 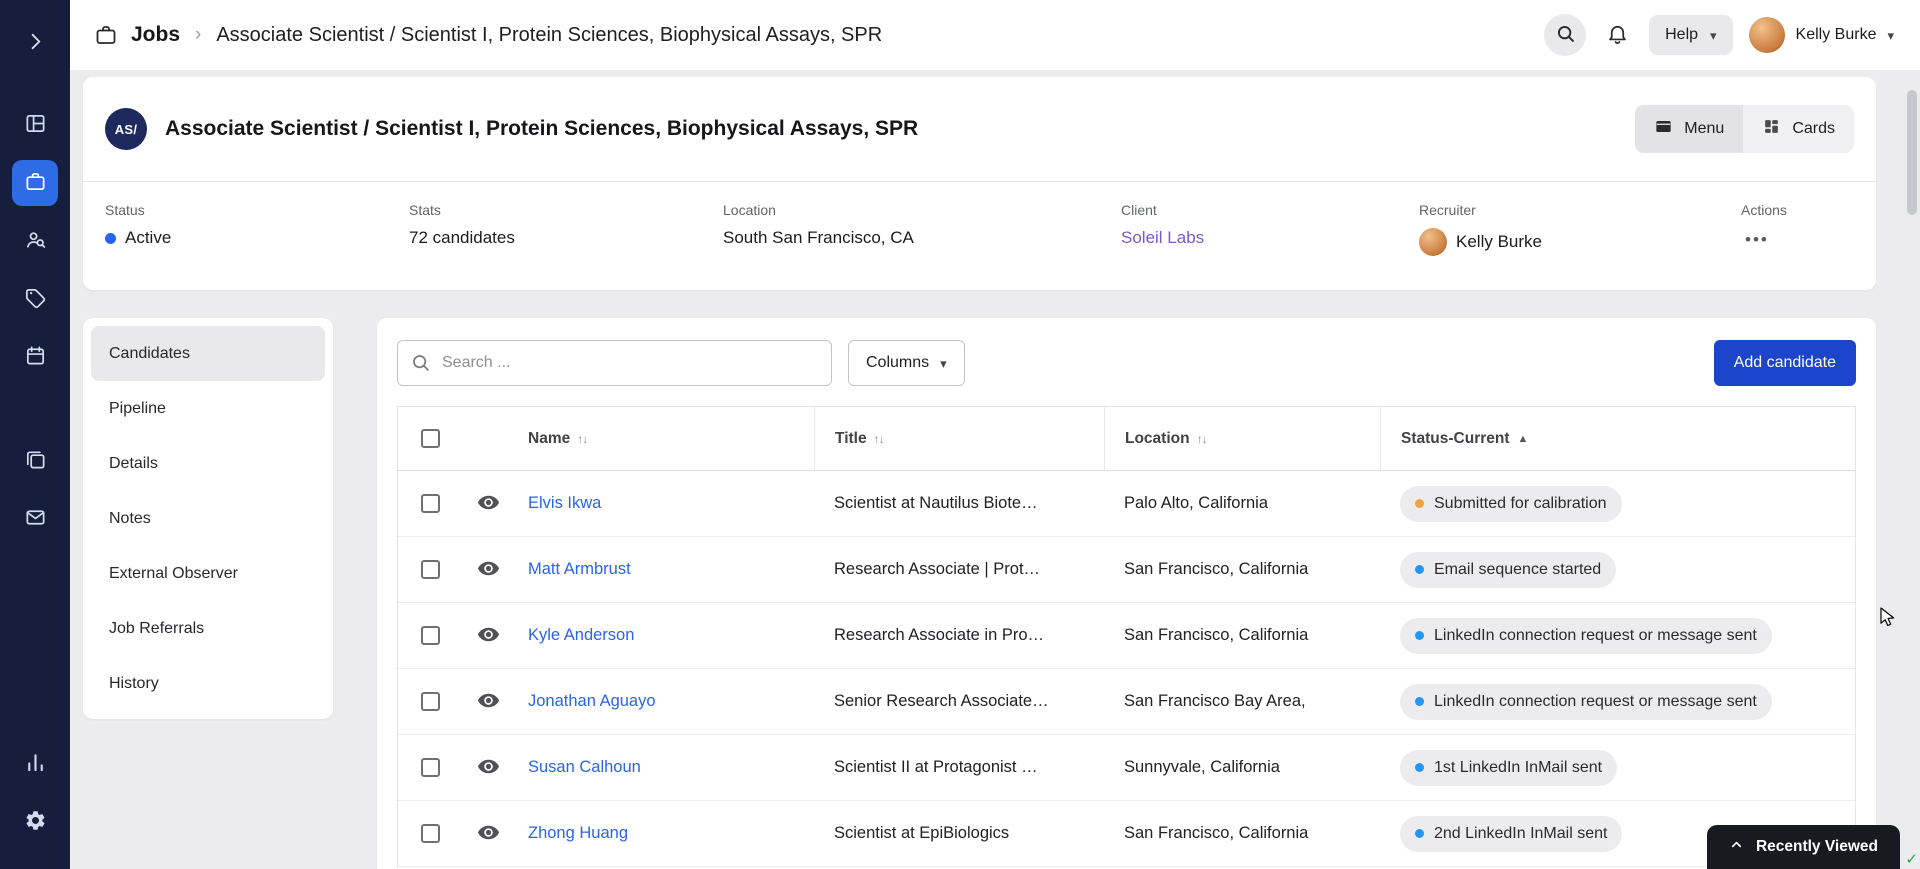 I want to click on columns-dropdown: Columns ▾, so click(x=906, y=363).